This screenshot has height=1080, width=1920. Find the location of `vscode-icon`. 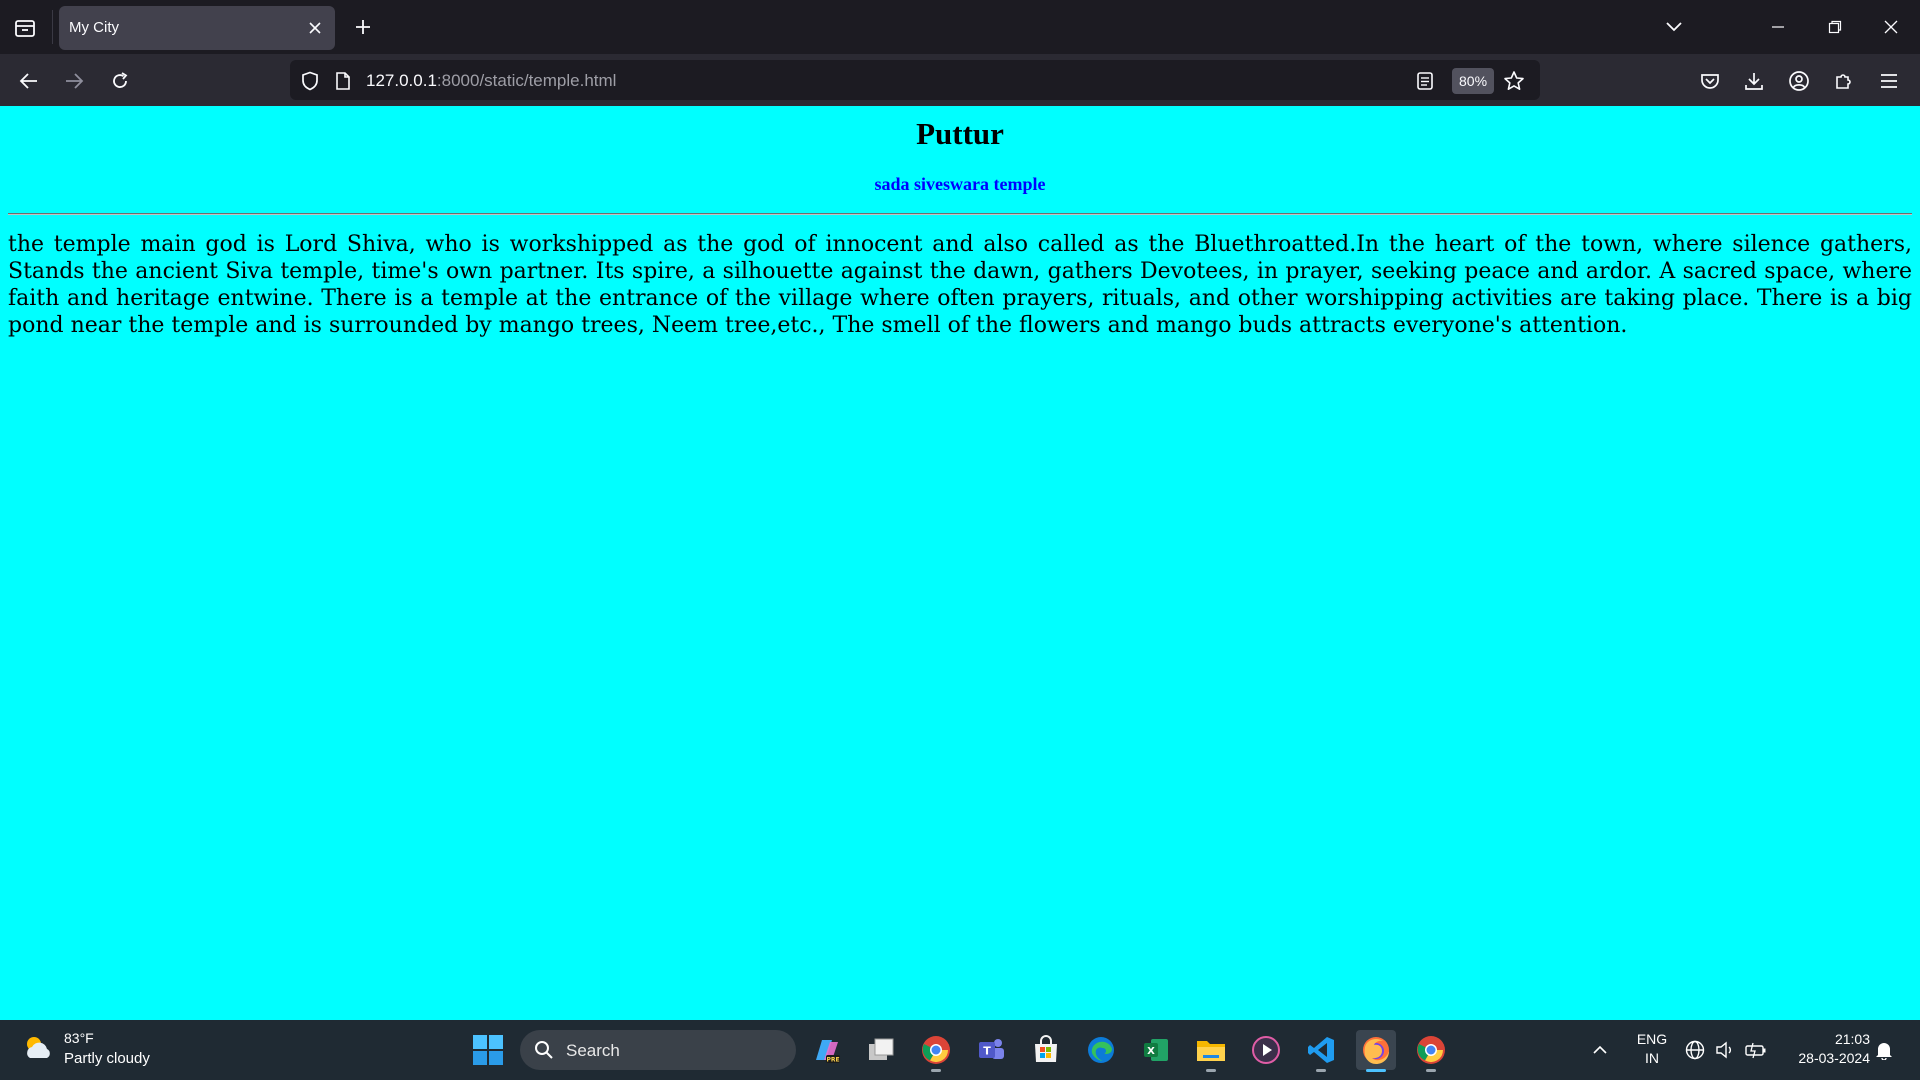

vscode-icon is located at coordinates (1321, 1051).